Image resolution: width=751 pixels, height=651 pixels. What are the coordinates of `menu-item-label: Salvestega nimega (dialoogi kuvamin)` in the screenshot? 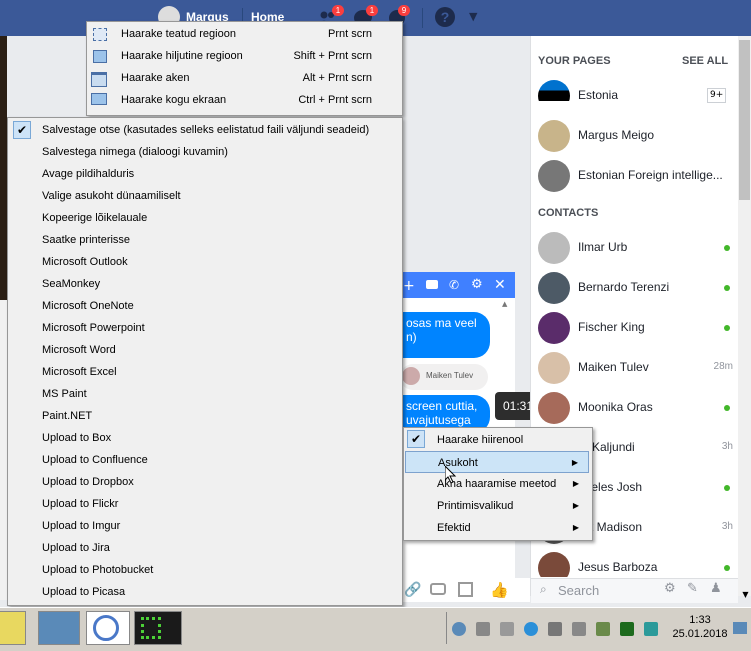 It's located at (135, 152).